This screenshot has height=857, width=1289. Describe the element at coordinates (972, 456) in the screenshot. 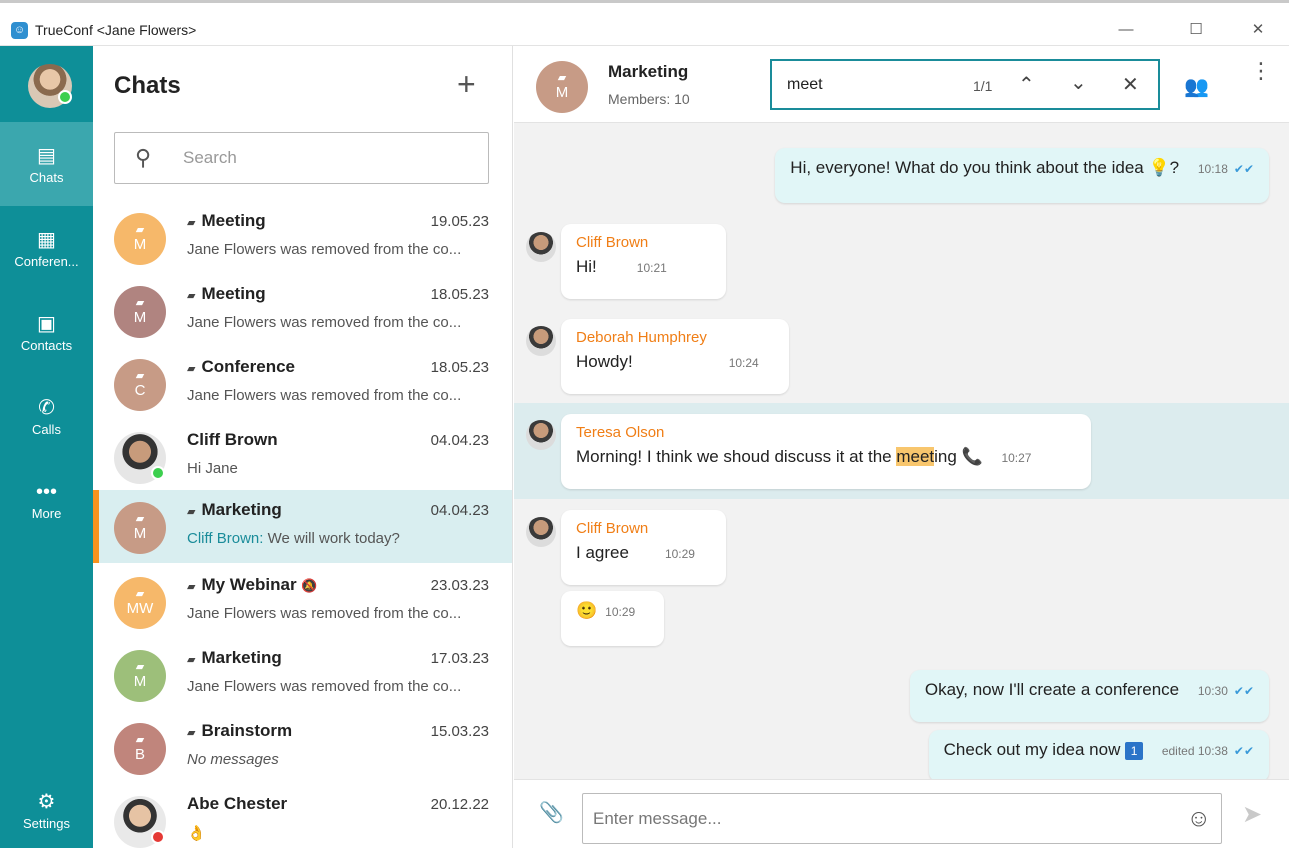

I see `phone-icon: 📞` at that location.